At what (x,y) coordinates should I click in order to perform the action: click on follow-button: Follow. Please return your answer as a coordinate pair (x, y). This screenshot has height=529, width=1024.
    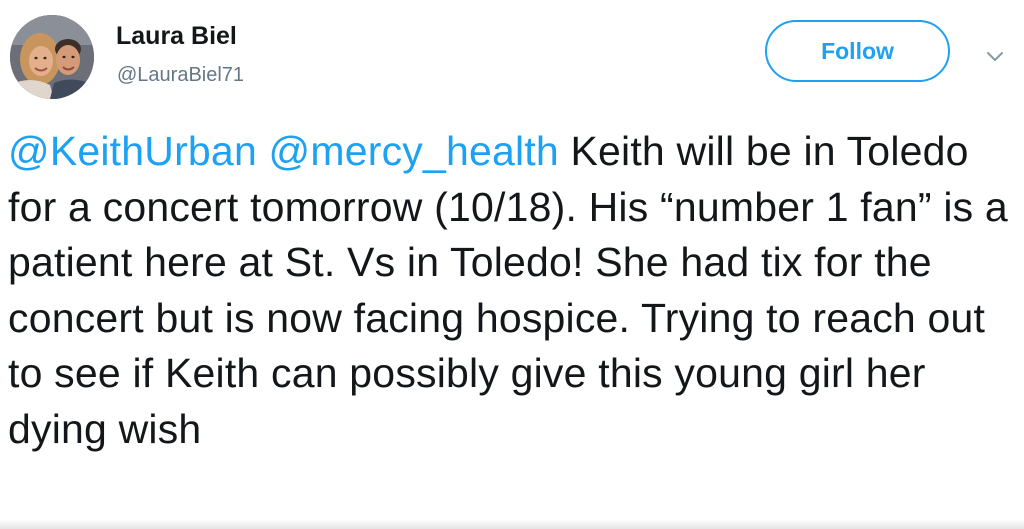
    Looking at the image, I should click on (857, 51).